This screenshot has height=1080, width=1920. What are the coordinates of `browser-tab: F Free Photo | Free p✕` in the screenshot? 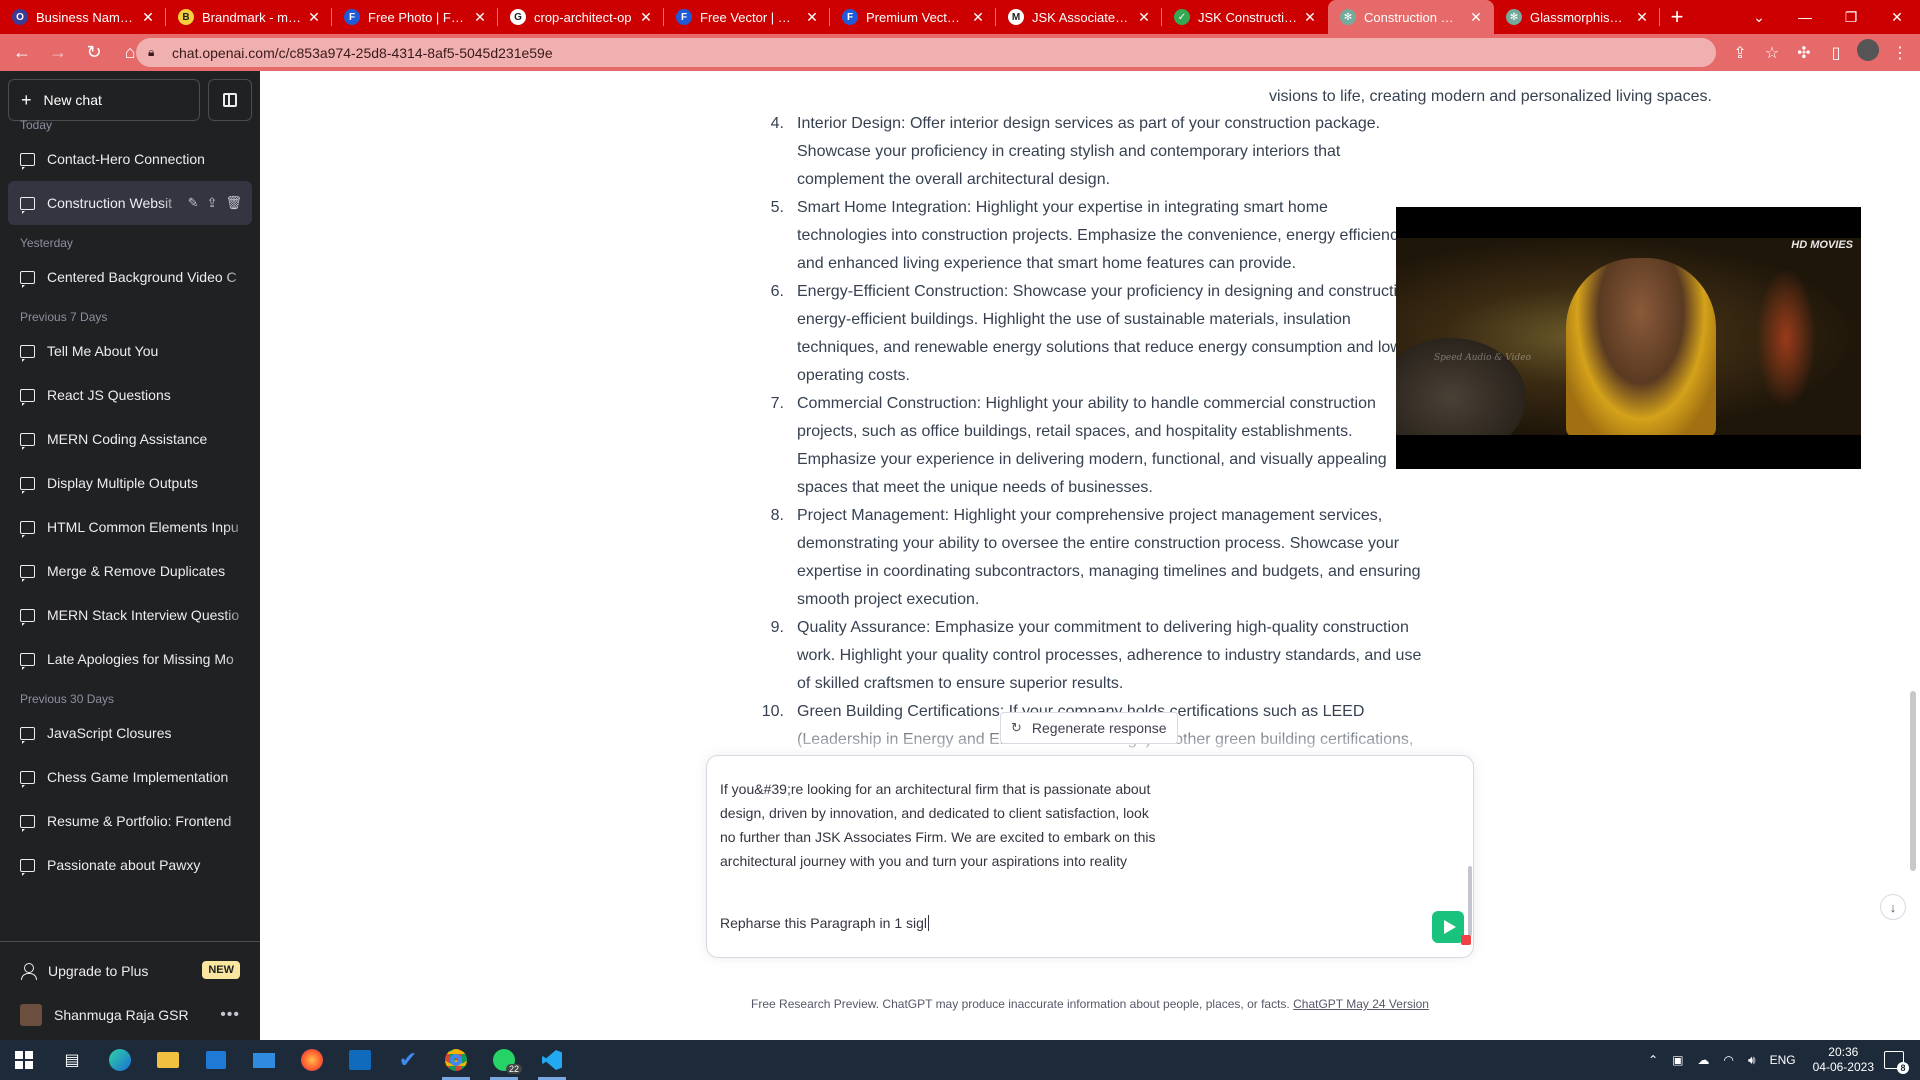 It's located at (415, 17).